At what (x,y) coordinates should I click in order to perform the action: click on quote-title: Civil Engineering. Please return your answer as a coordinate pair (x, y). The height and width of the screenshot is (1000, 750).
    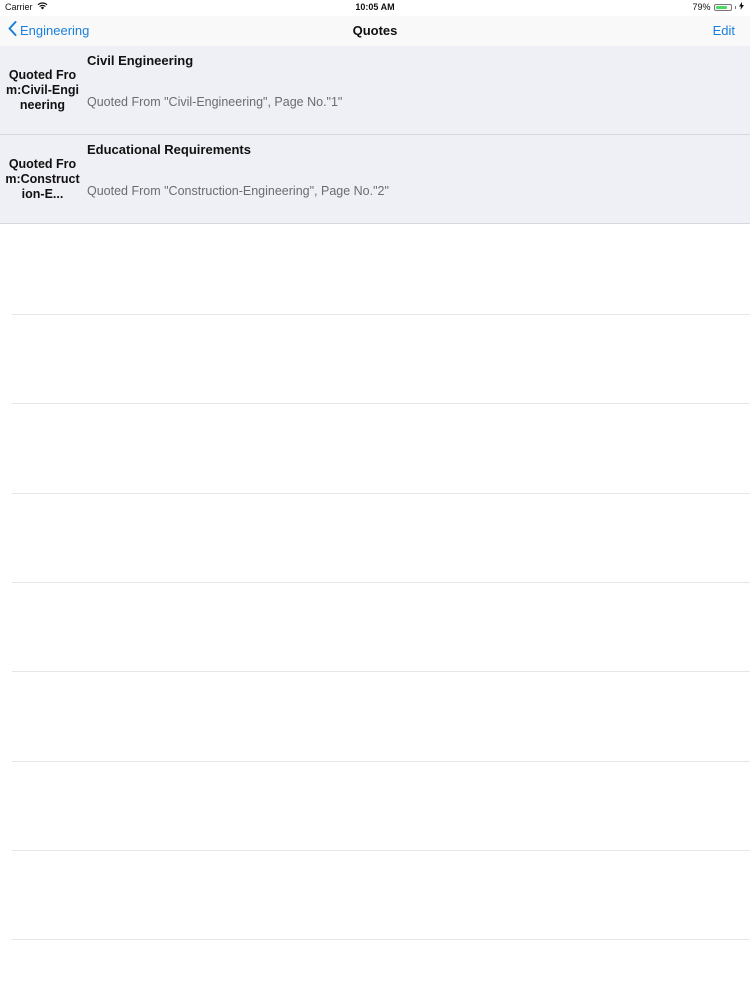
    Looking at the image, I should click on (140, 60).